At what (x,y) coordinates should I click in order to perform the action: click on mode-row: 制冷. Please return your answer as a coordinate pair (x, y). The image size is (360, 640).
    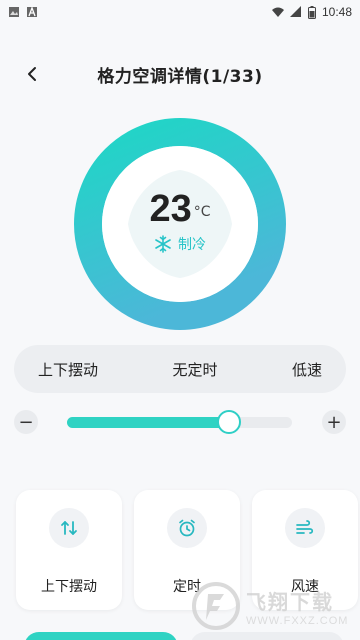
    Looking at the image, I should click on (180, 244).